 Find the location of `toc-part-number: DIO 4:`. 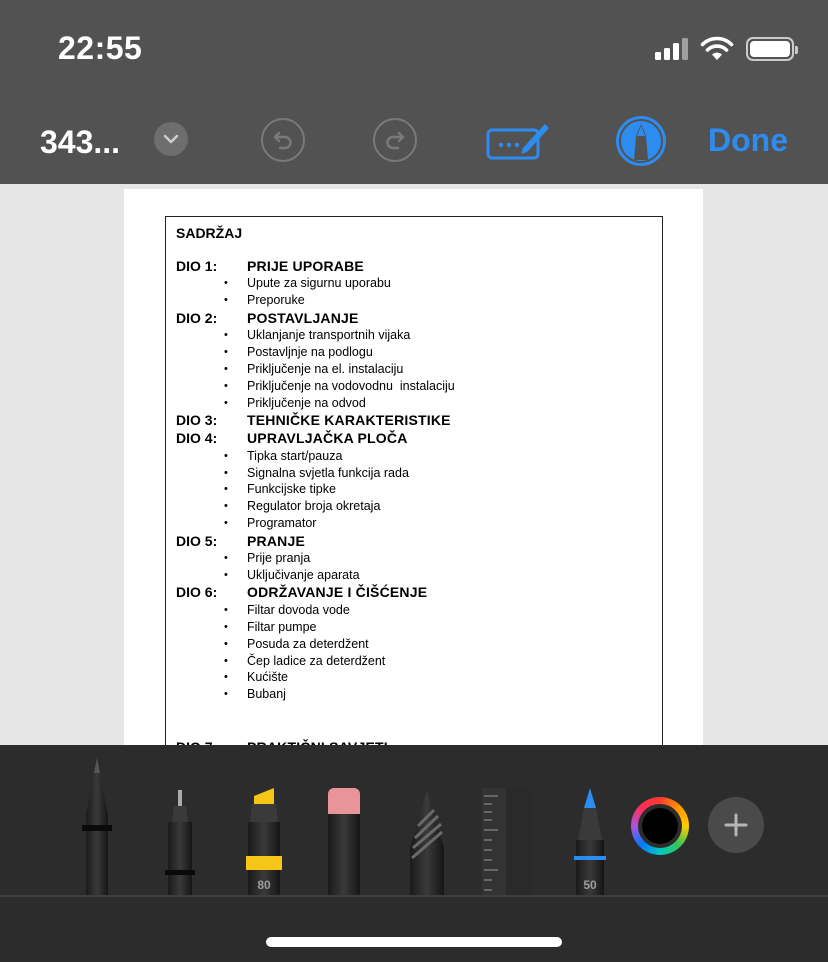

toc-part-number: DIO 4: is located at coordinates (197, 438).